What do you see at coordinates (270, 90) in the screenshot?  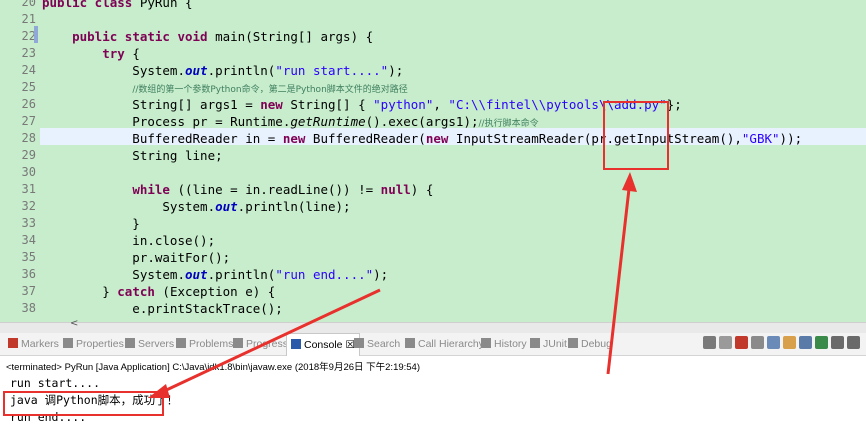 I see `code-comment: //数组的第一个参数Python命令，第二是Python脚本文件的绝对路径` at bounding box center [270, 90].